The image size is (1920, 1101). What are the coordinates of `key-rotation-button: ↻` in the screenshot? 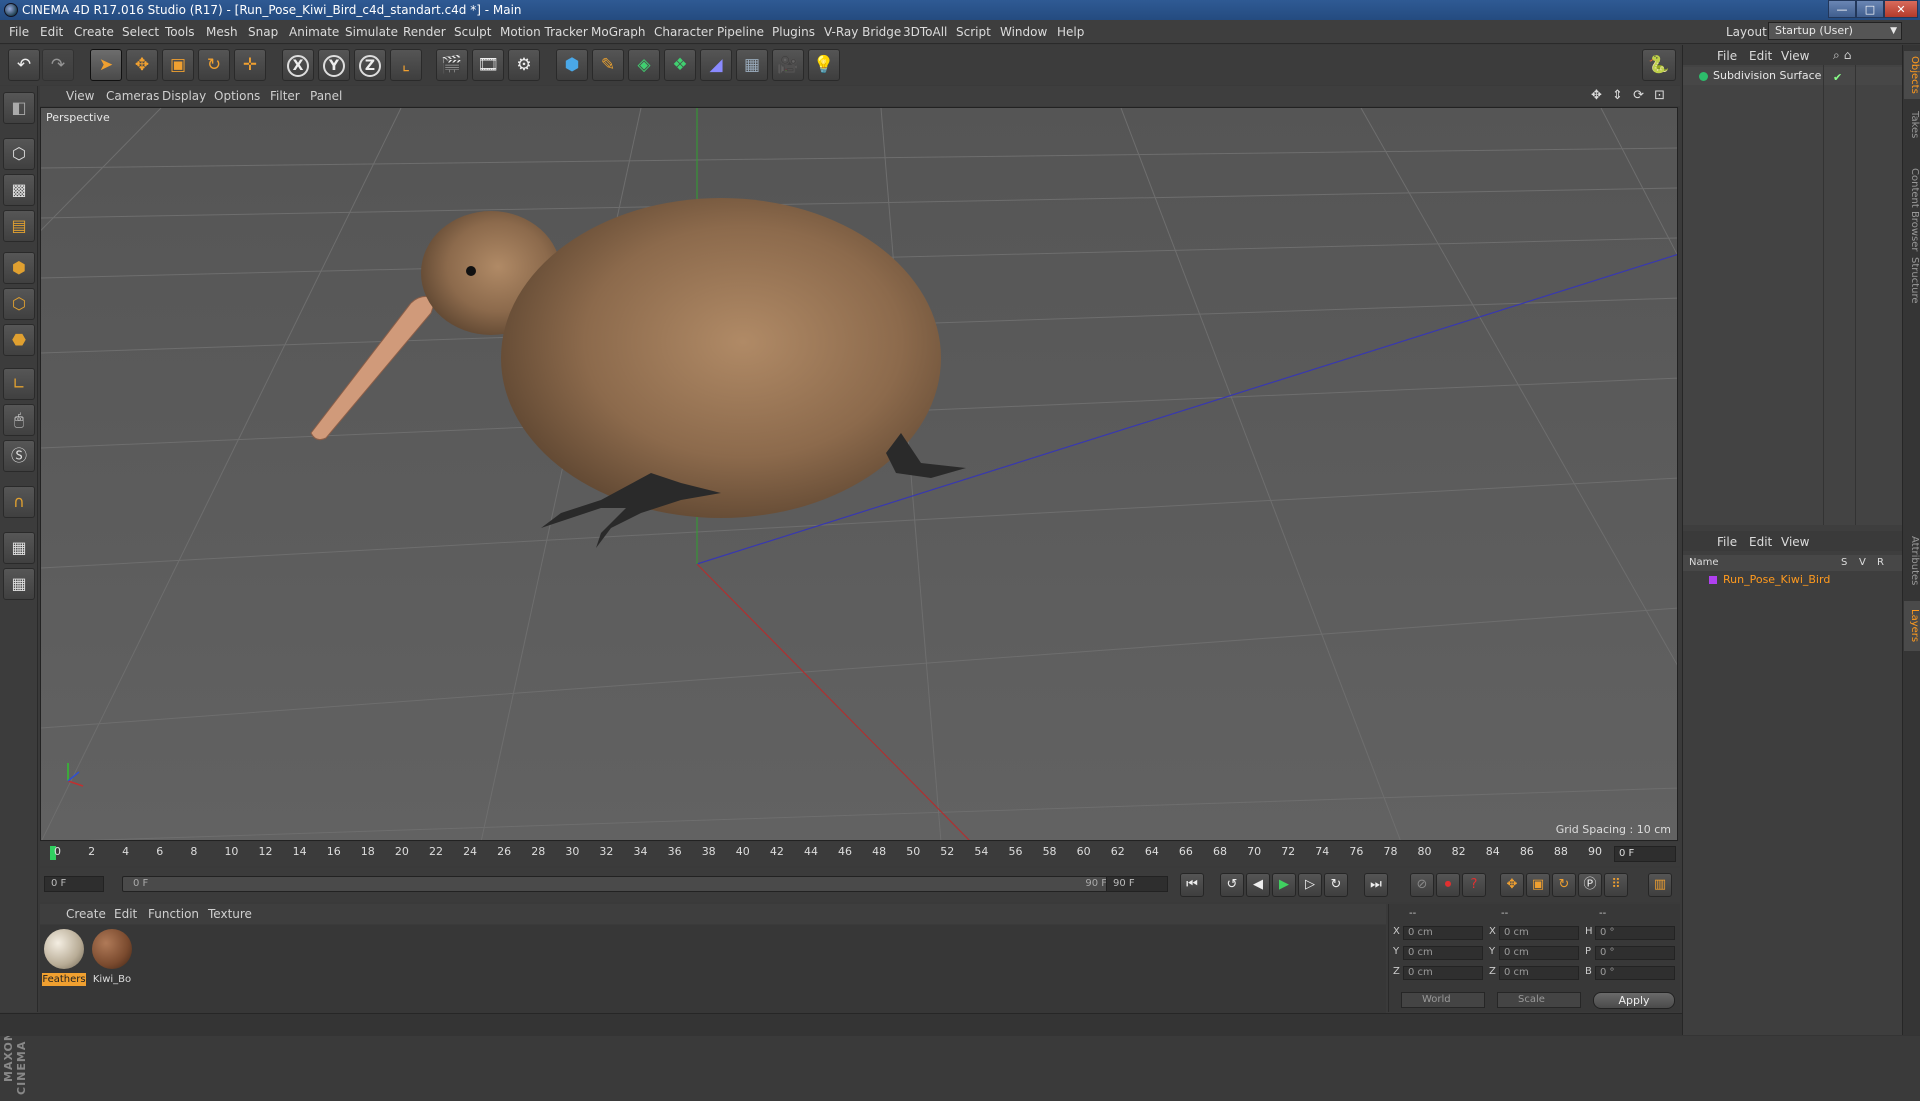 It's located at (1564, 885).